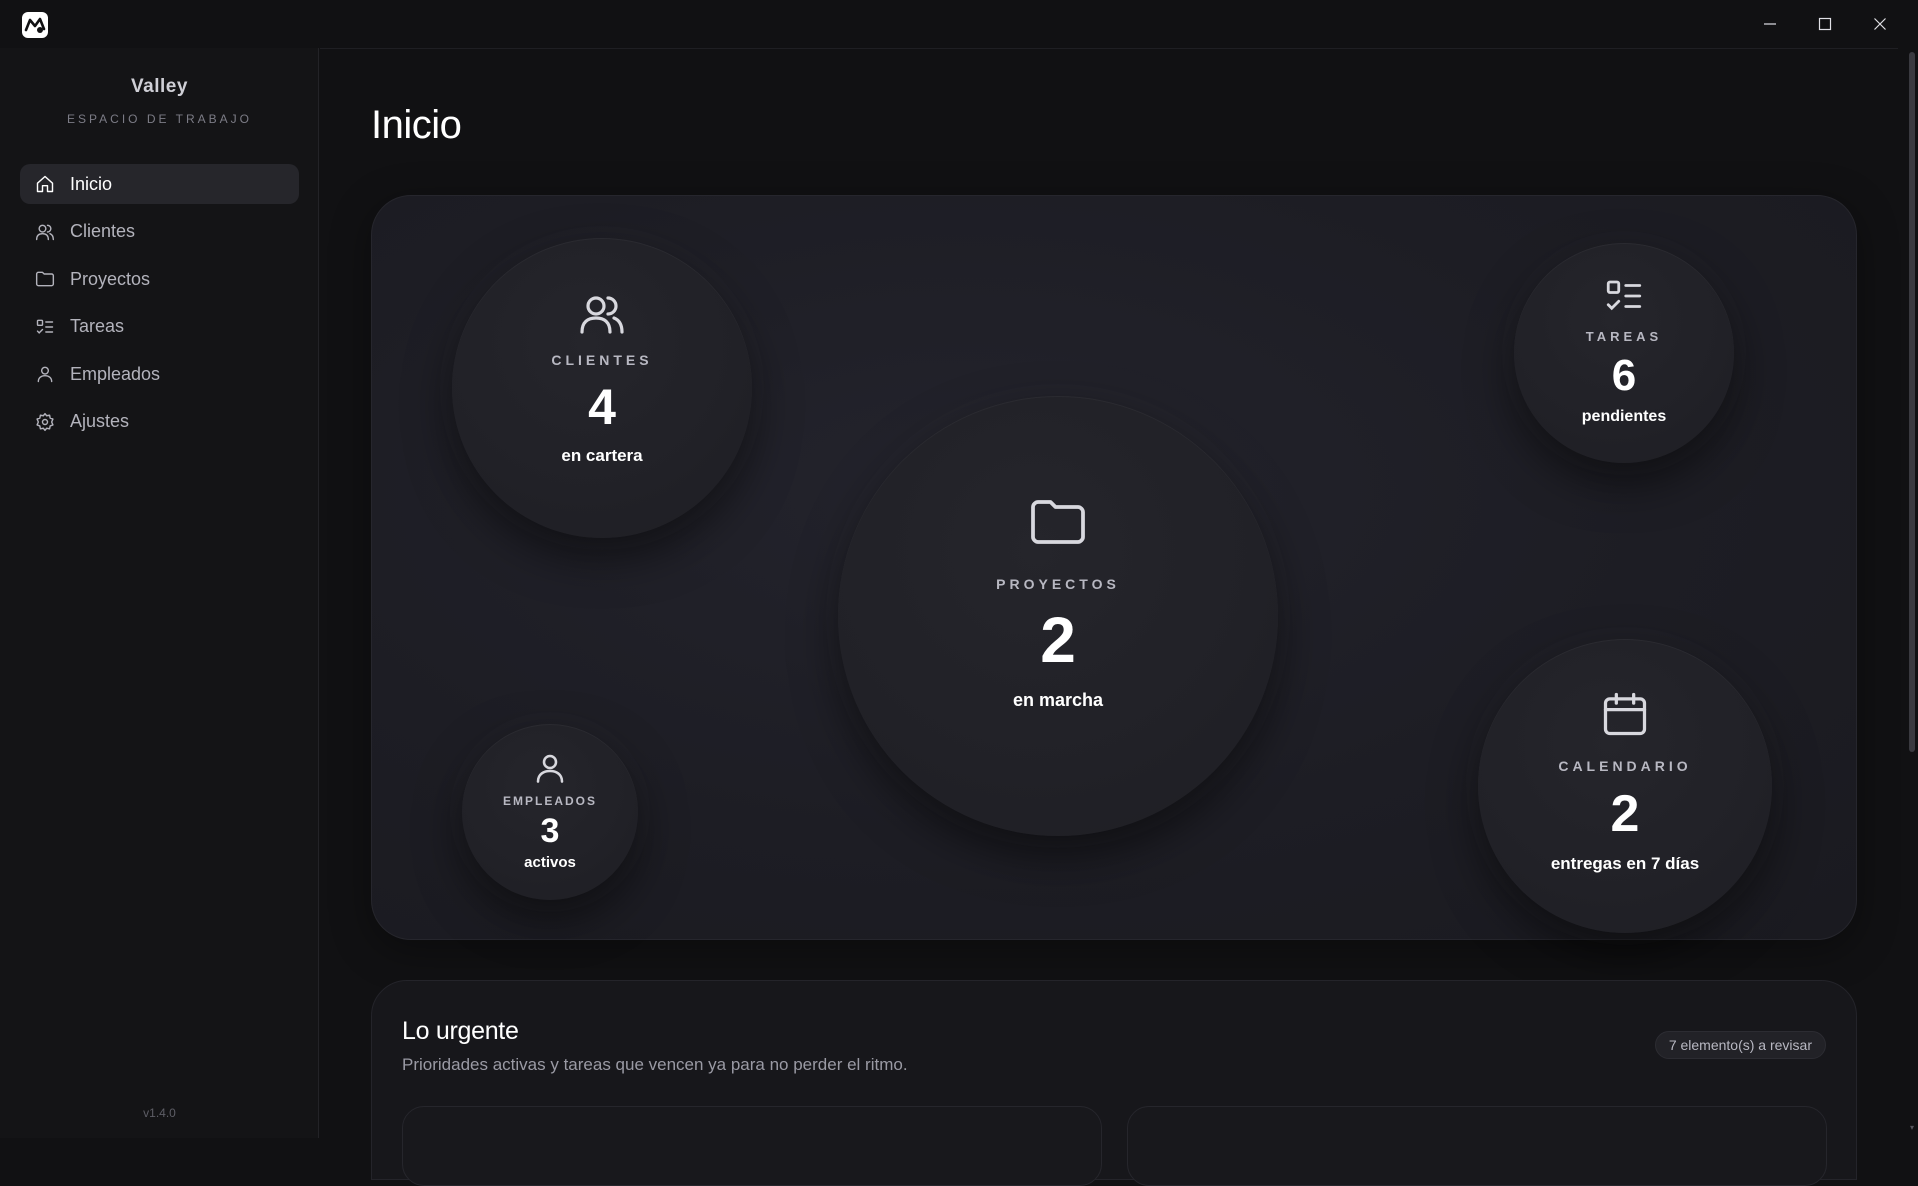  I want to click on stat-proyectos: PROYECTOS 2 en marcha, so click(1058, 616).